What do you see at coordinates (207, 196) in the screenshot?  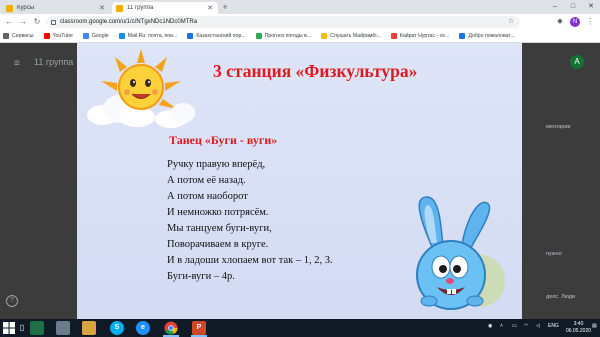 I see `poem-line: А потом наоборот` at bounding box center [207, 196].